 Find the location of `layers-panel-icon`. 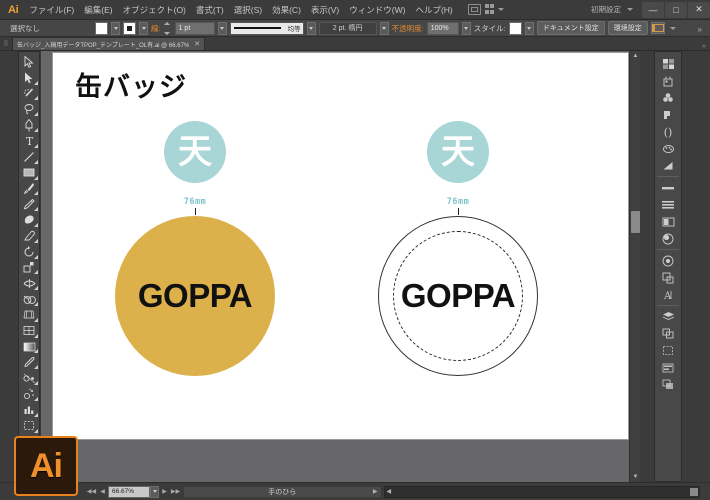

layers-panel-icon is located at coordinates (668, 316).